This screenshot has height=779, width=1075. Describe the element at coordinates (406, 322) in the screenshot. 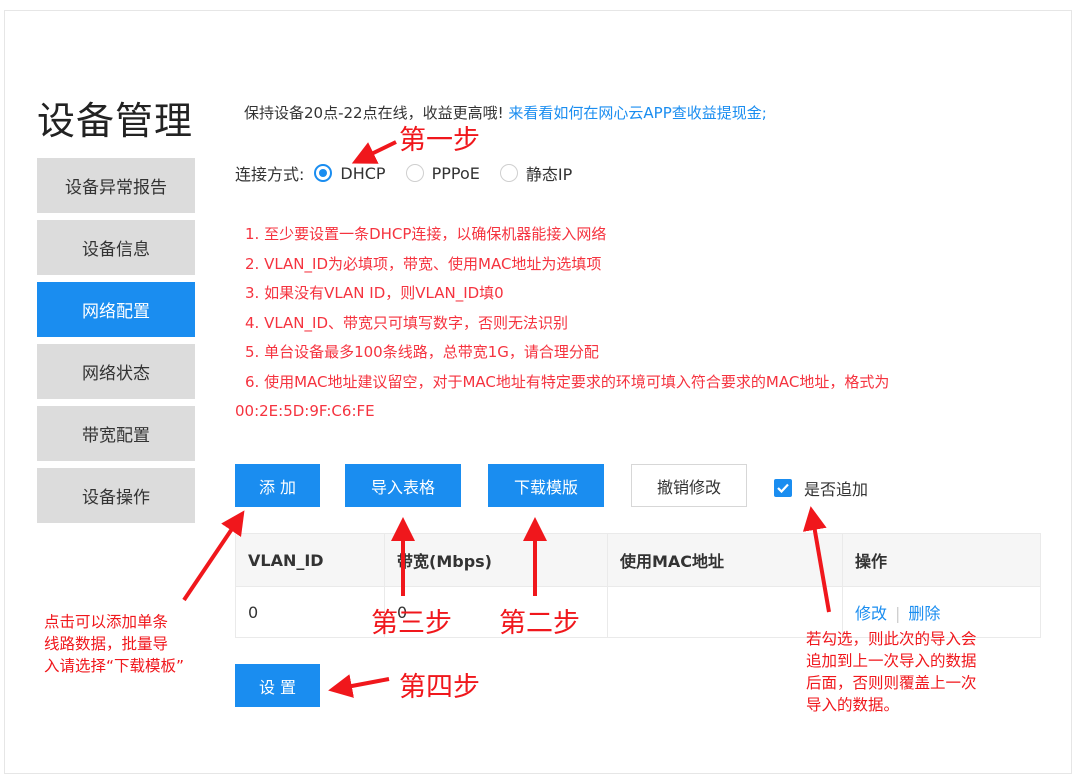

I see `rule-item: 4. VLAN_ID、带宽只可填写数字，否则无法识别` at that location.